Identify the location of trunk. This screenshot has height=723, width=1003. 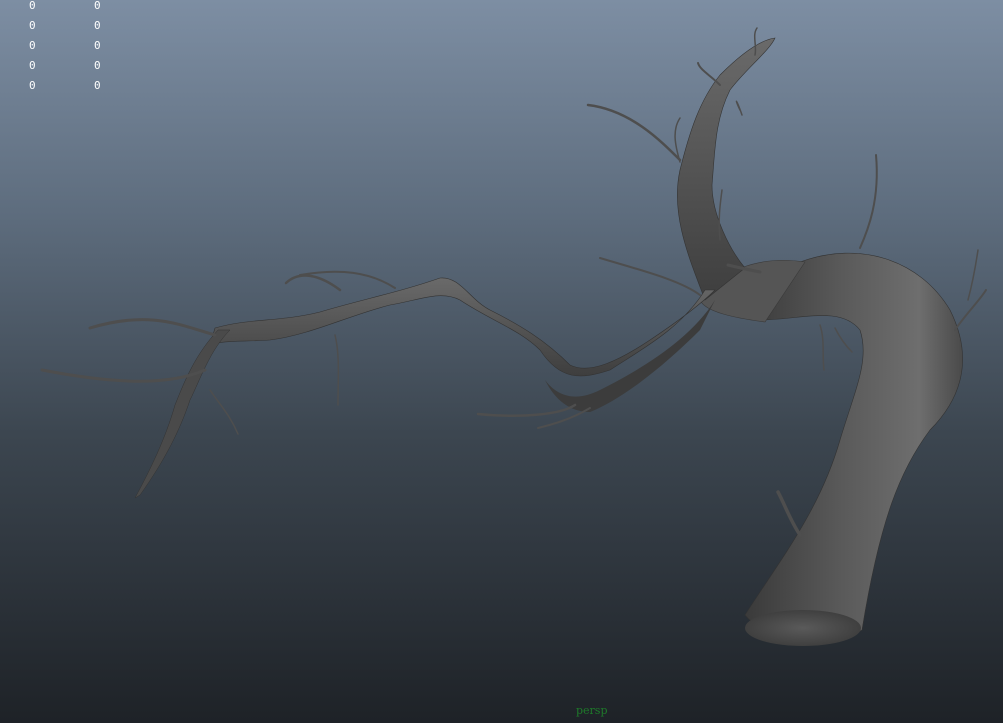
(853, 447).